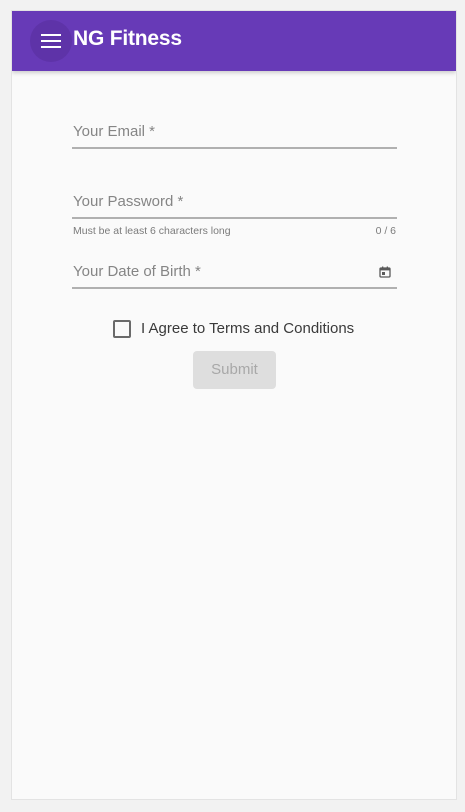 The width and height of the screenshot is (465, 812). I want to click on top-toolbar: NG Fitness, so click(234, 41).